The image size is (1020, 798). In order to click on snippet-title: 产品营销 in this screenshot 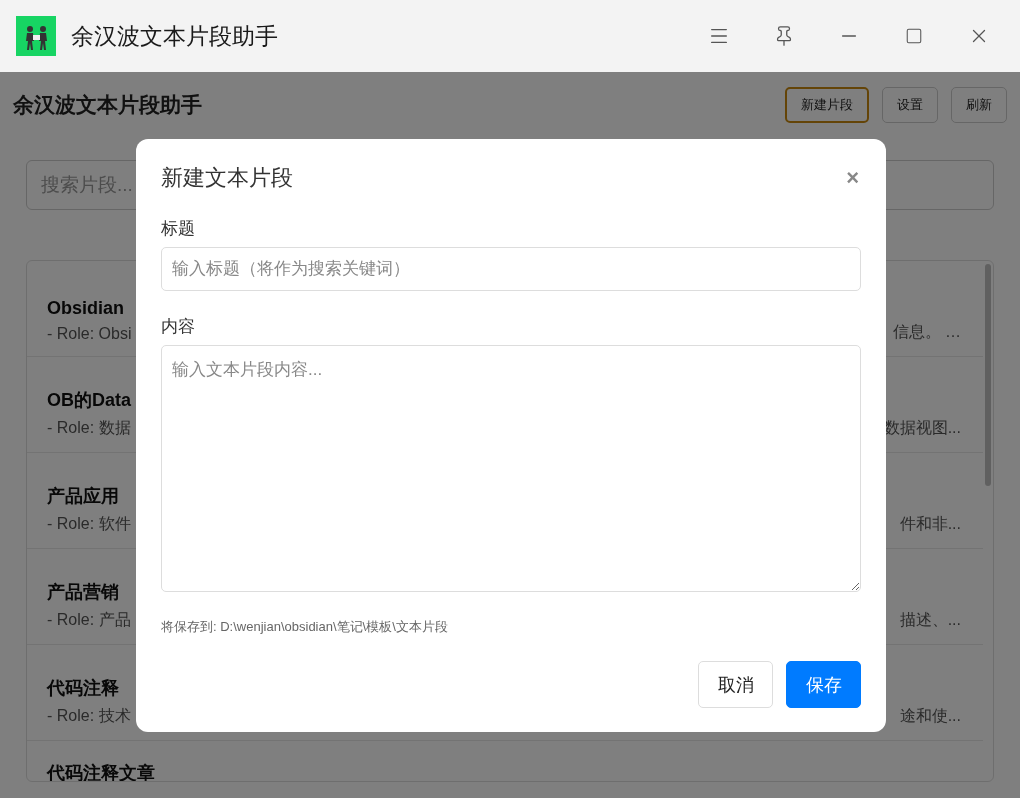, I will do `click(83, 592)`.